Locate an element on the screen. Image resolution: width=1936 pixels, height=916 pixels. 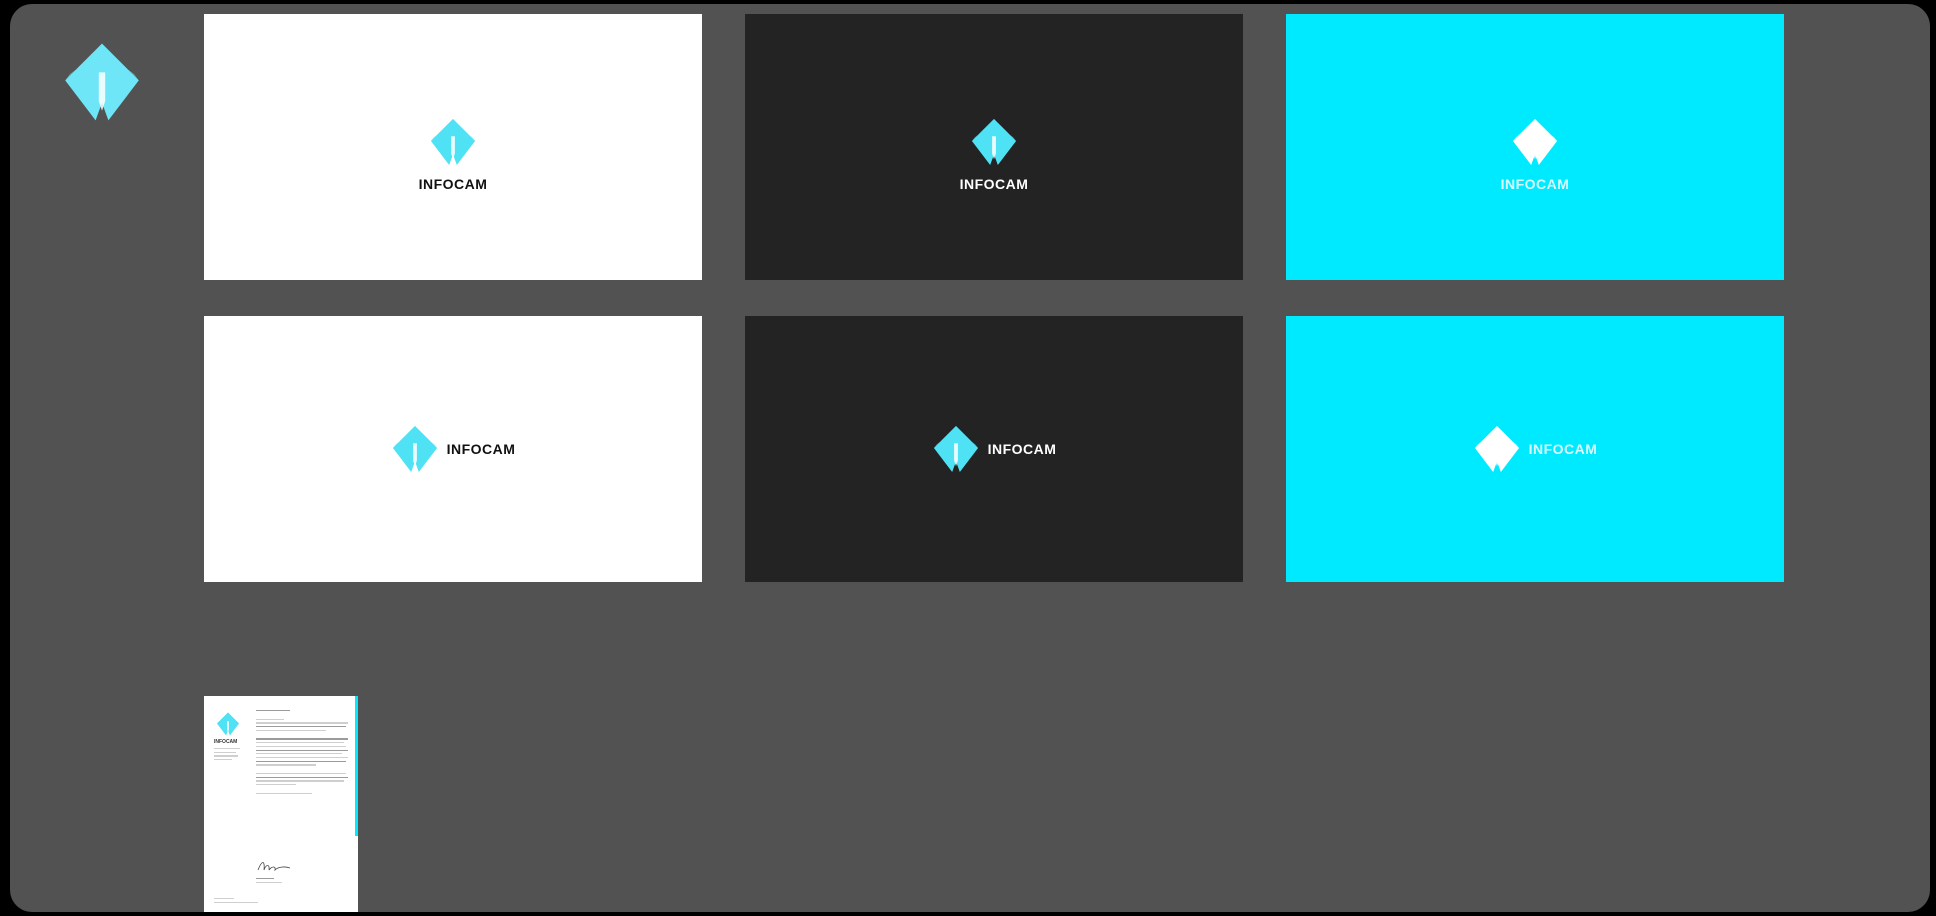
artboard-horizontal-white: INFOCAM is located at coordinates (453, 449).